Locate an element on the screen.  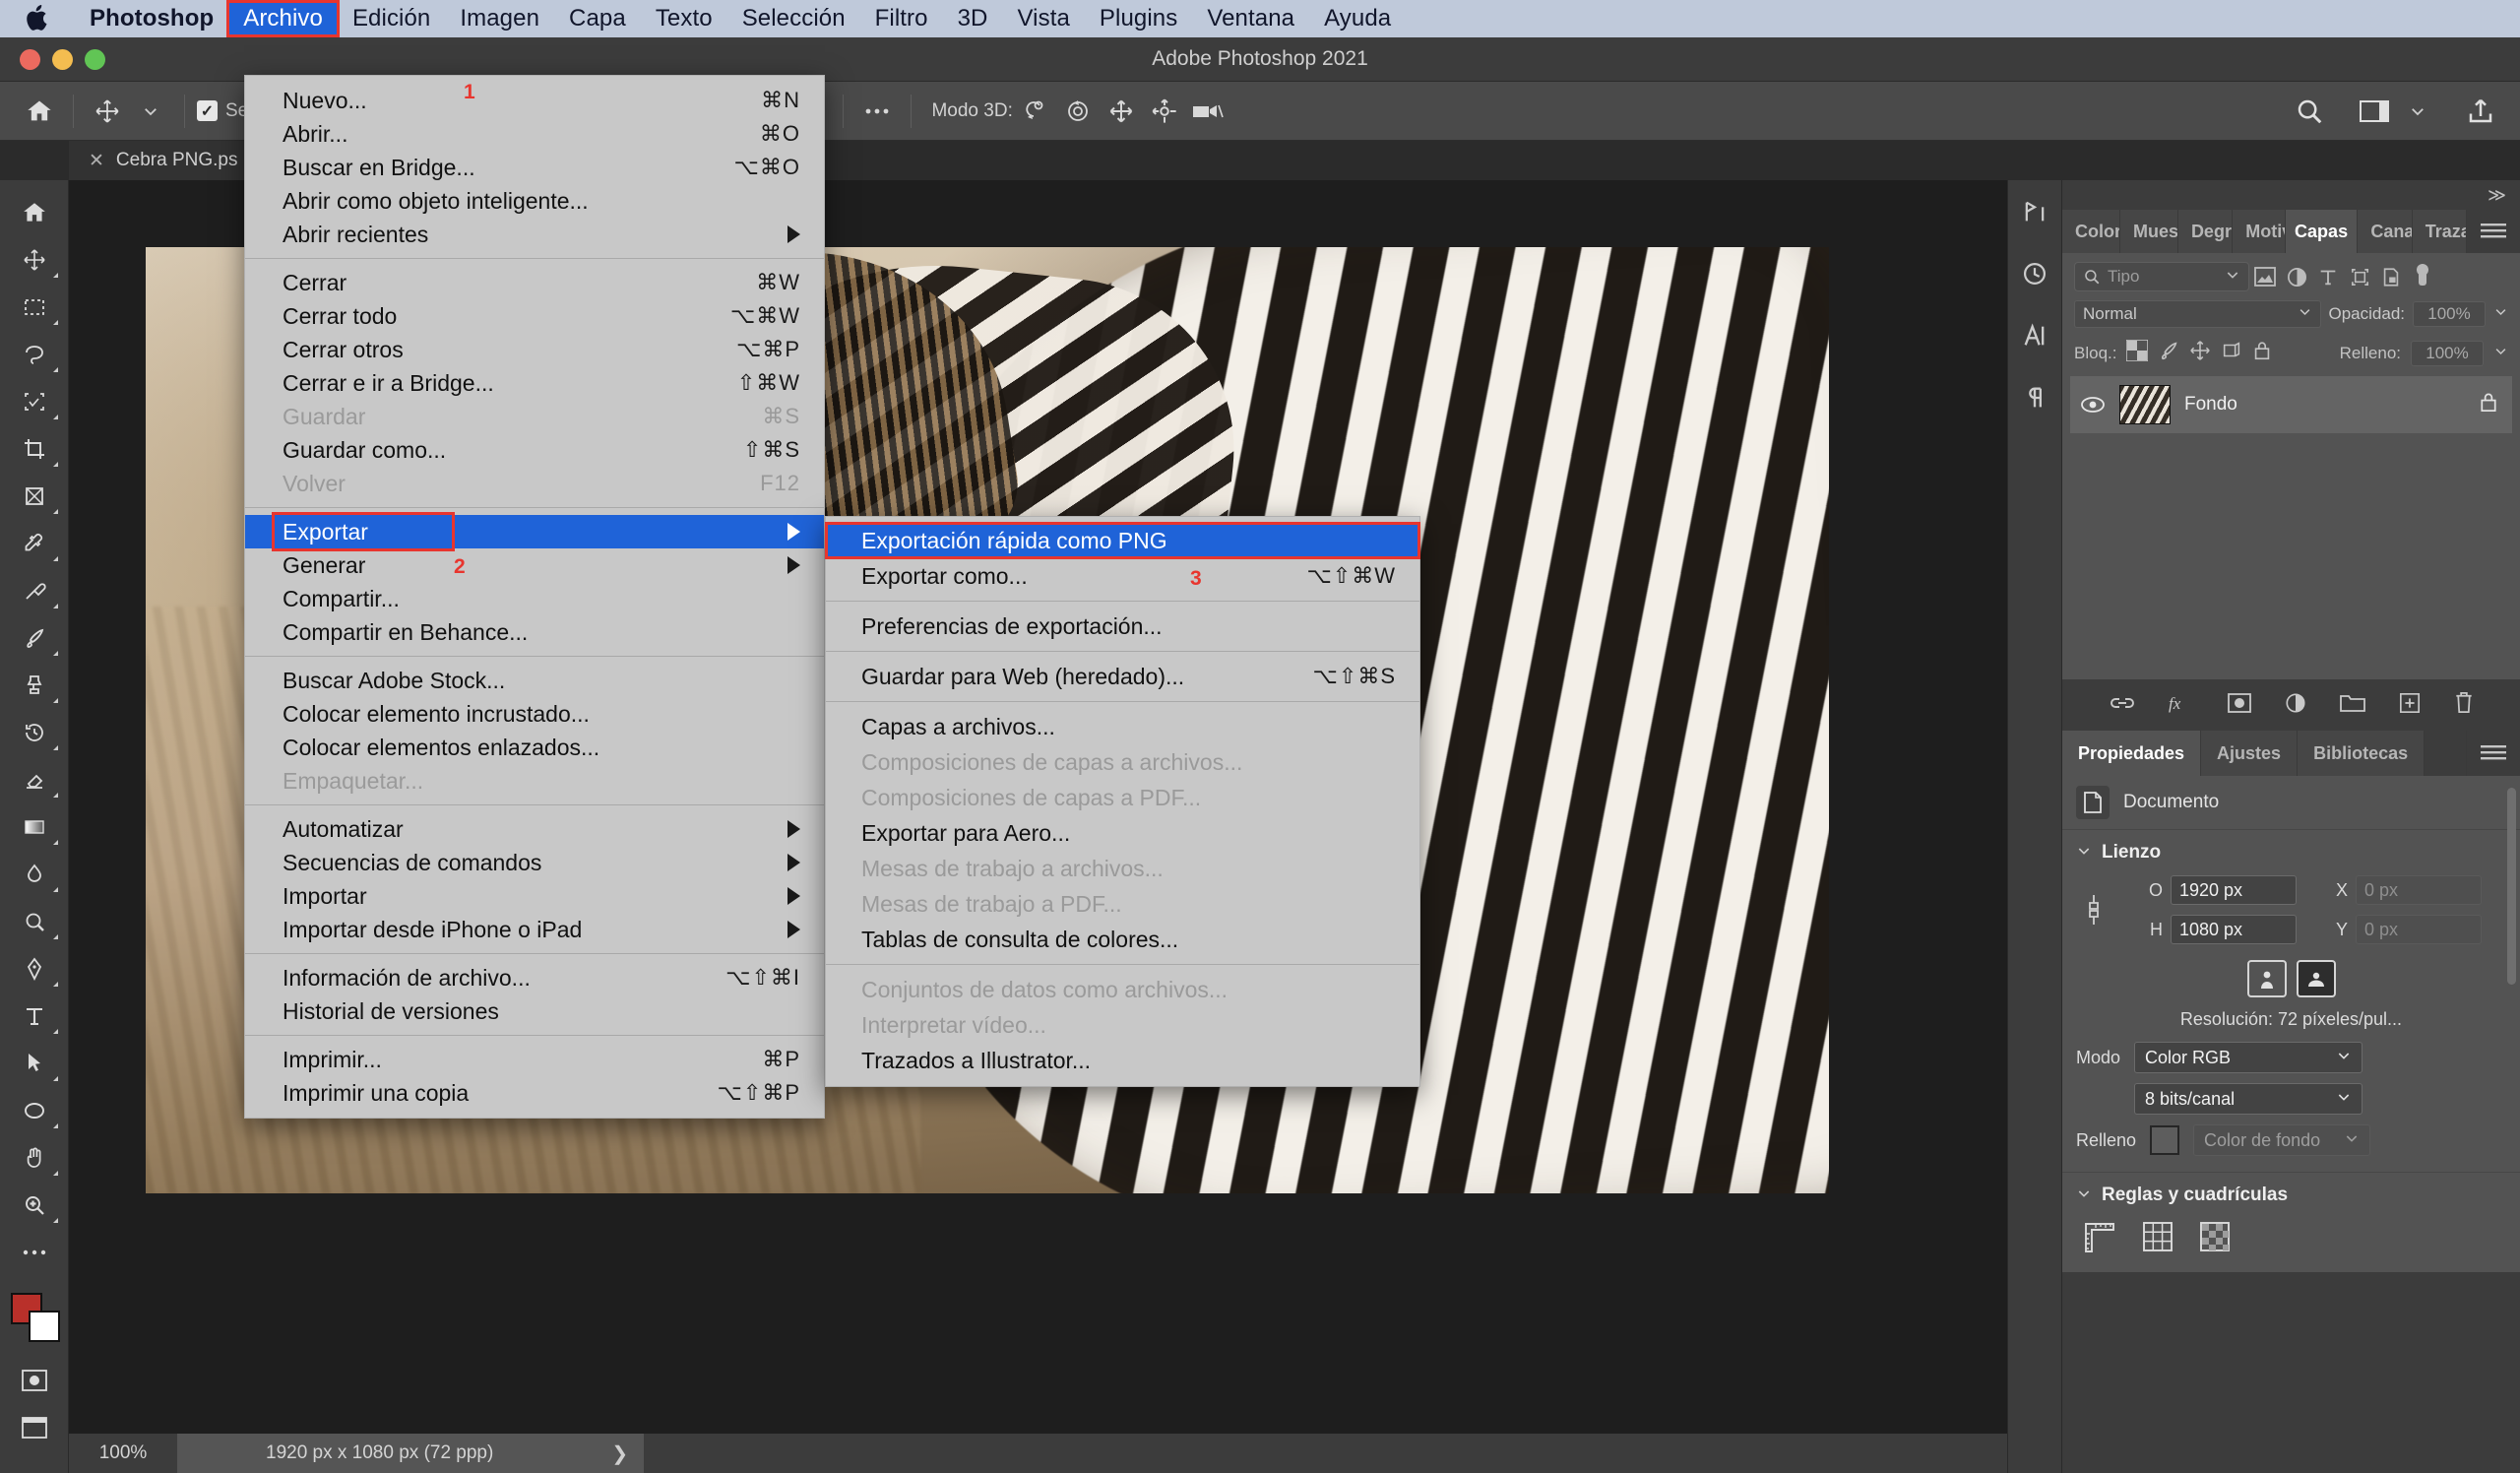
new-layer-icon is located at coordinates (2410, 705).